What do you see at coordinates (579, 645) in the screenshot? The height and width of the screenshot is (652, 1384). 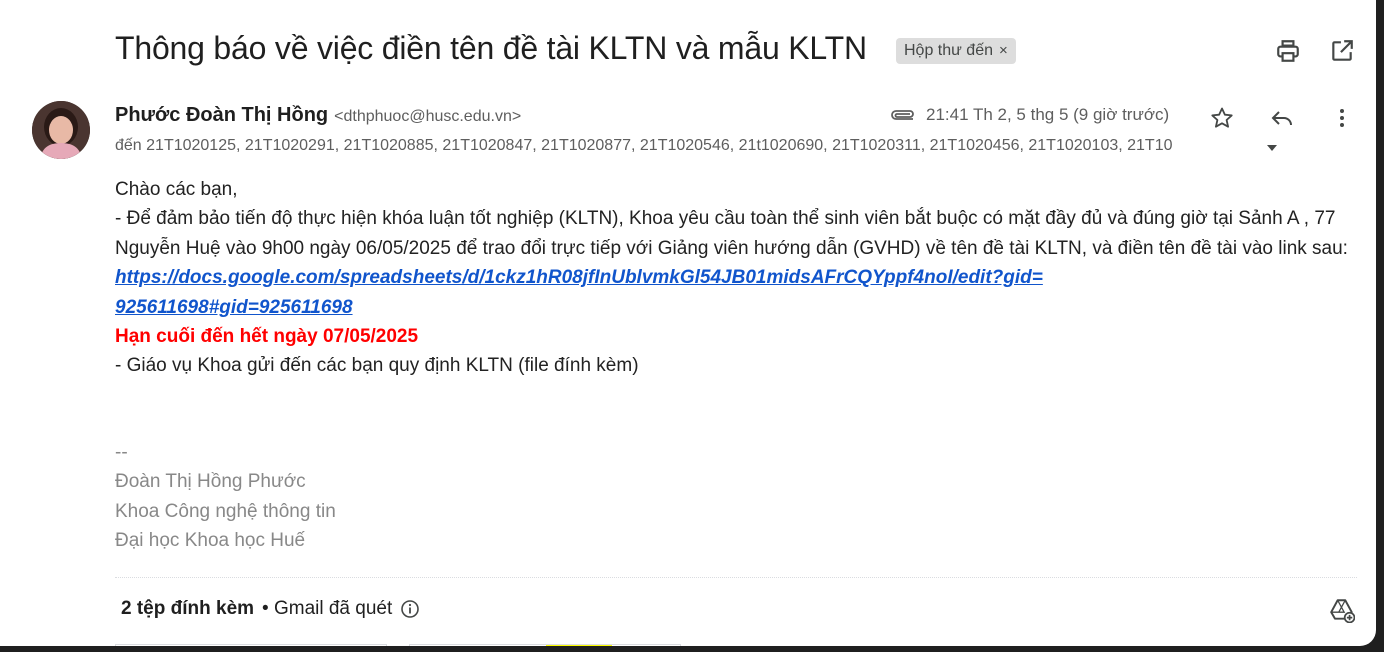 I see `thumbnail-highlight` at bounding box center [579, 645].